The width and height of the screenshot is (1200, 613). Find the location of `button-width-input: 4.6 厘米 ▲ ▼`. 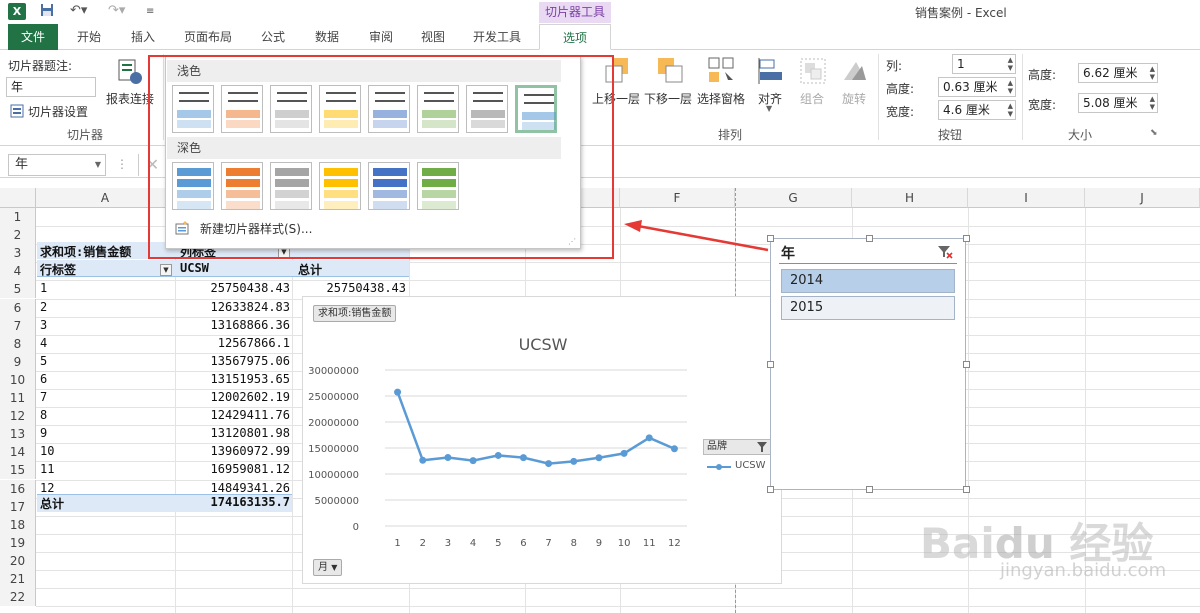

button-width-input: 4.6 厘米 ▲ ▼ is located at coordinates (977, 110).